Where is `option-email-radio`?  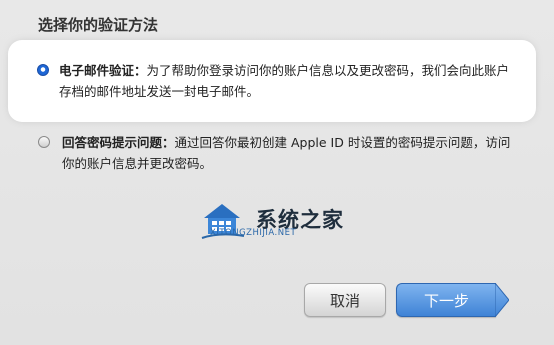
option-email-radio is located at coordinates (43, 70).